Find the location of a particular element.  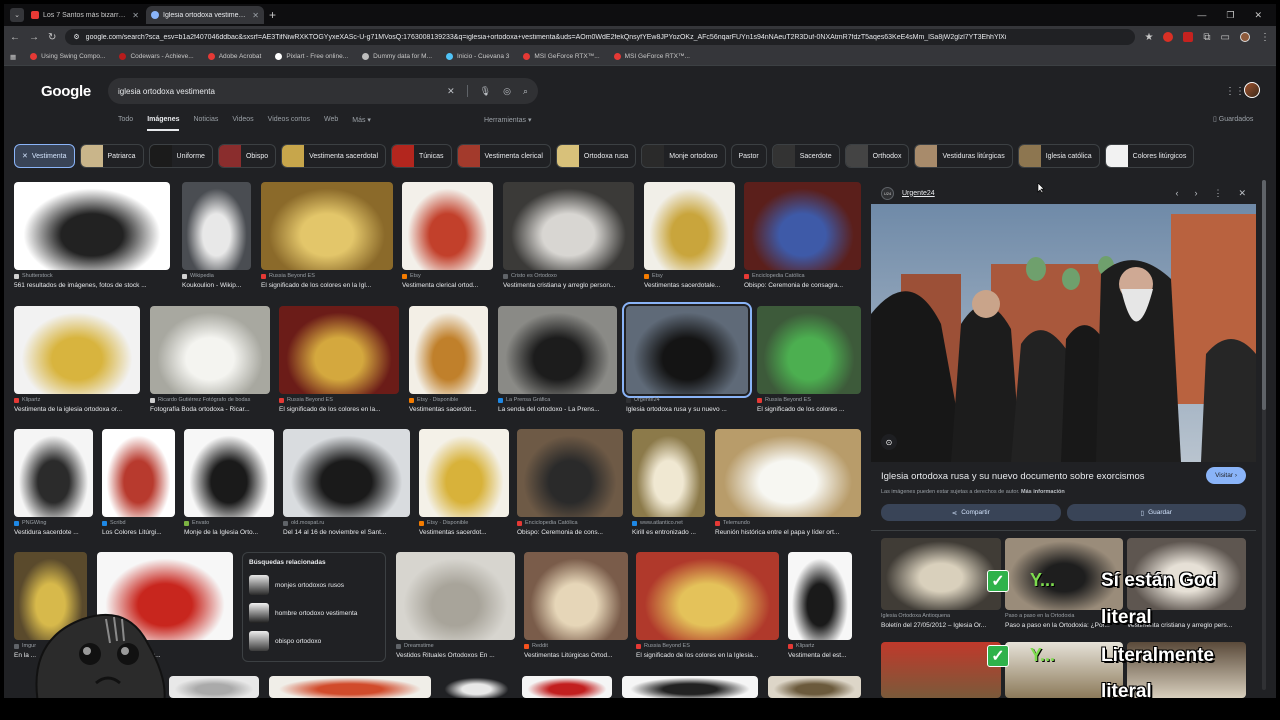

bookmark-item: Adobe Acrobat is located at coordinates (234, 56).